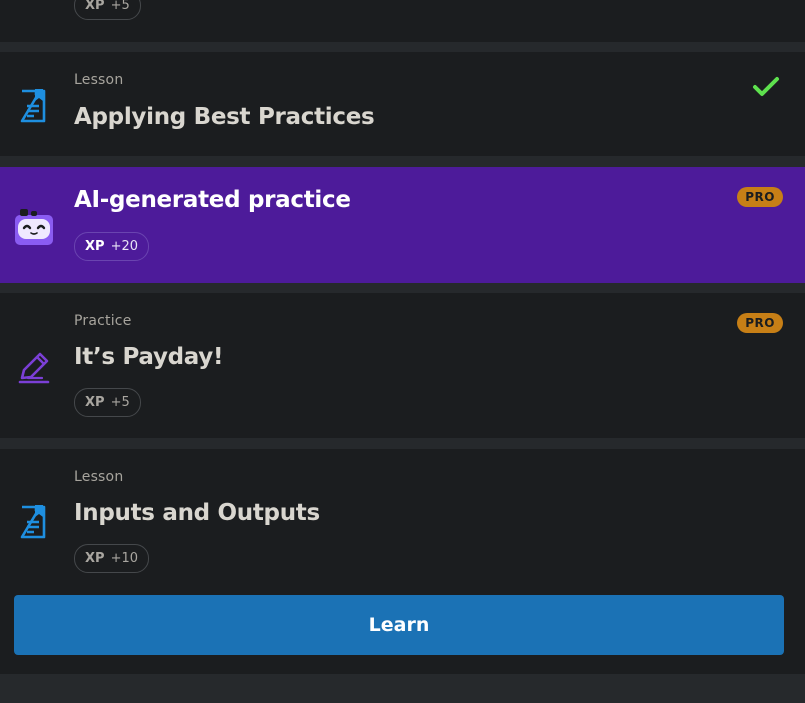  I want to click on lesson-card-applying-best-practices: Lesson Applying Best Practices, so click(402, 104).